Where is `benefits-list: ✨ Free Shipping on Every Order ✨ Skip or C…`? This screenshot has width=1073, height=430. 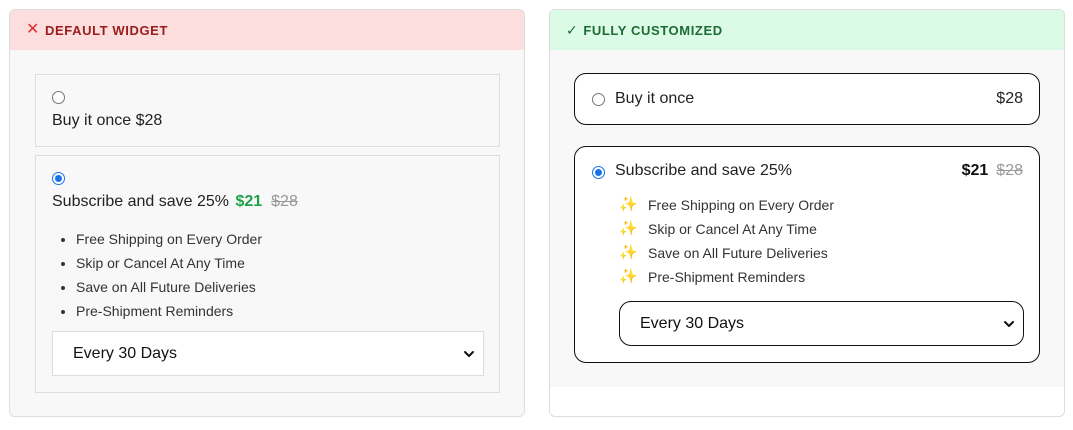
benefits-list: ✨ Free Shipping on Every Order ✨ Skip or C… is located at coordinates (726, 241).